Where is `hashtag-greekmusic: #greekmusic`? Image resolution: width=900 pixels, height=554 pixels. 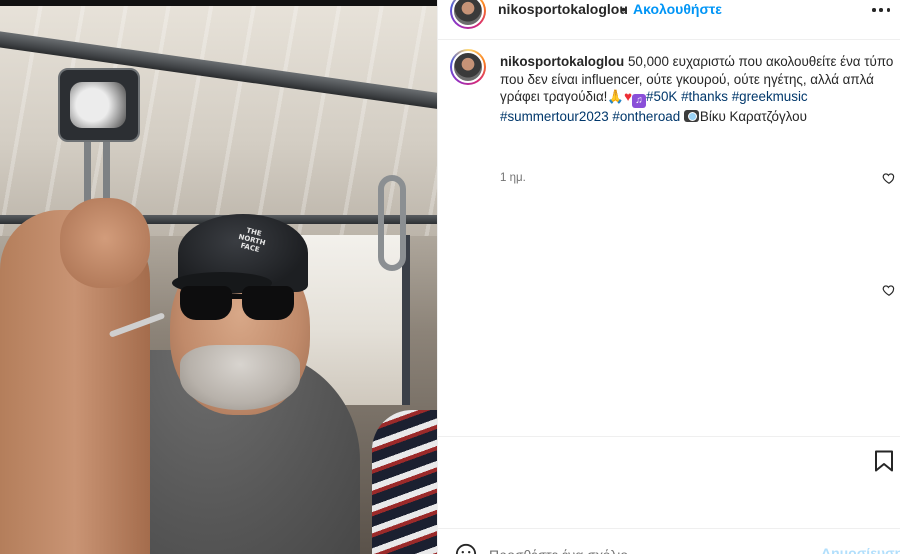 hashtag-greekmusic: #greekmusic is located at coordinates (770, 96).